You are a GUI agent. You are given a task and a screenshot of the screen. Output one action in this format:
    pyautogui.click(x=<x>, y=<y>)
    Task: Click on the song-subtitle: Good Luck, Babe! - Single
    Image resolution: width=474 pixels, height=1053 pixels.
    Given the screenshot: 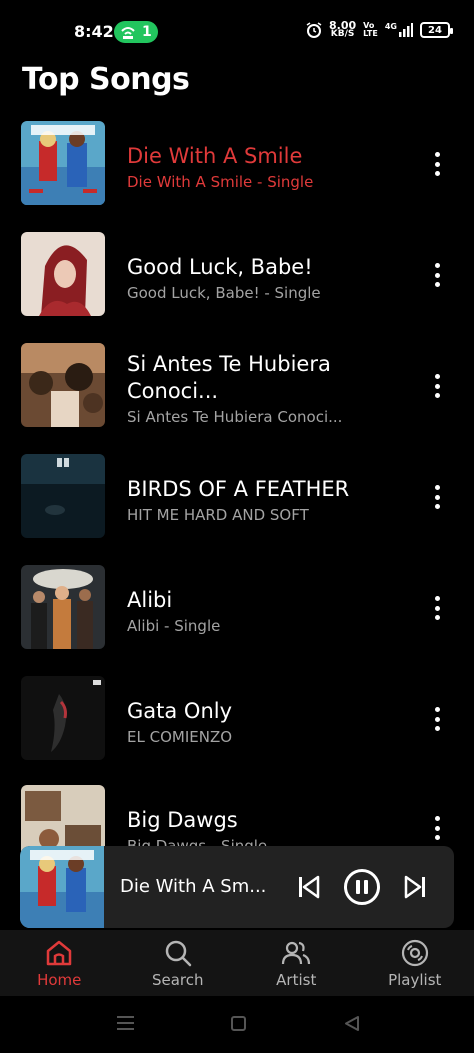 What is the action you would take?
    pyautogui.click(x=224, y=293)
    